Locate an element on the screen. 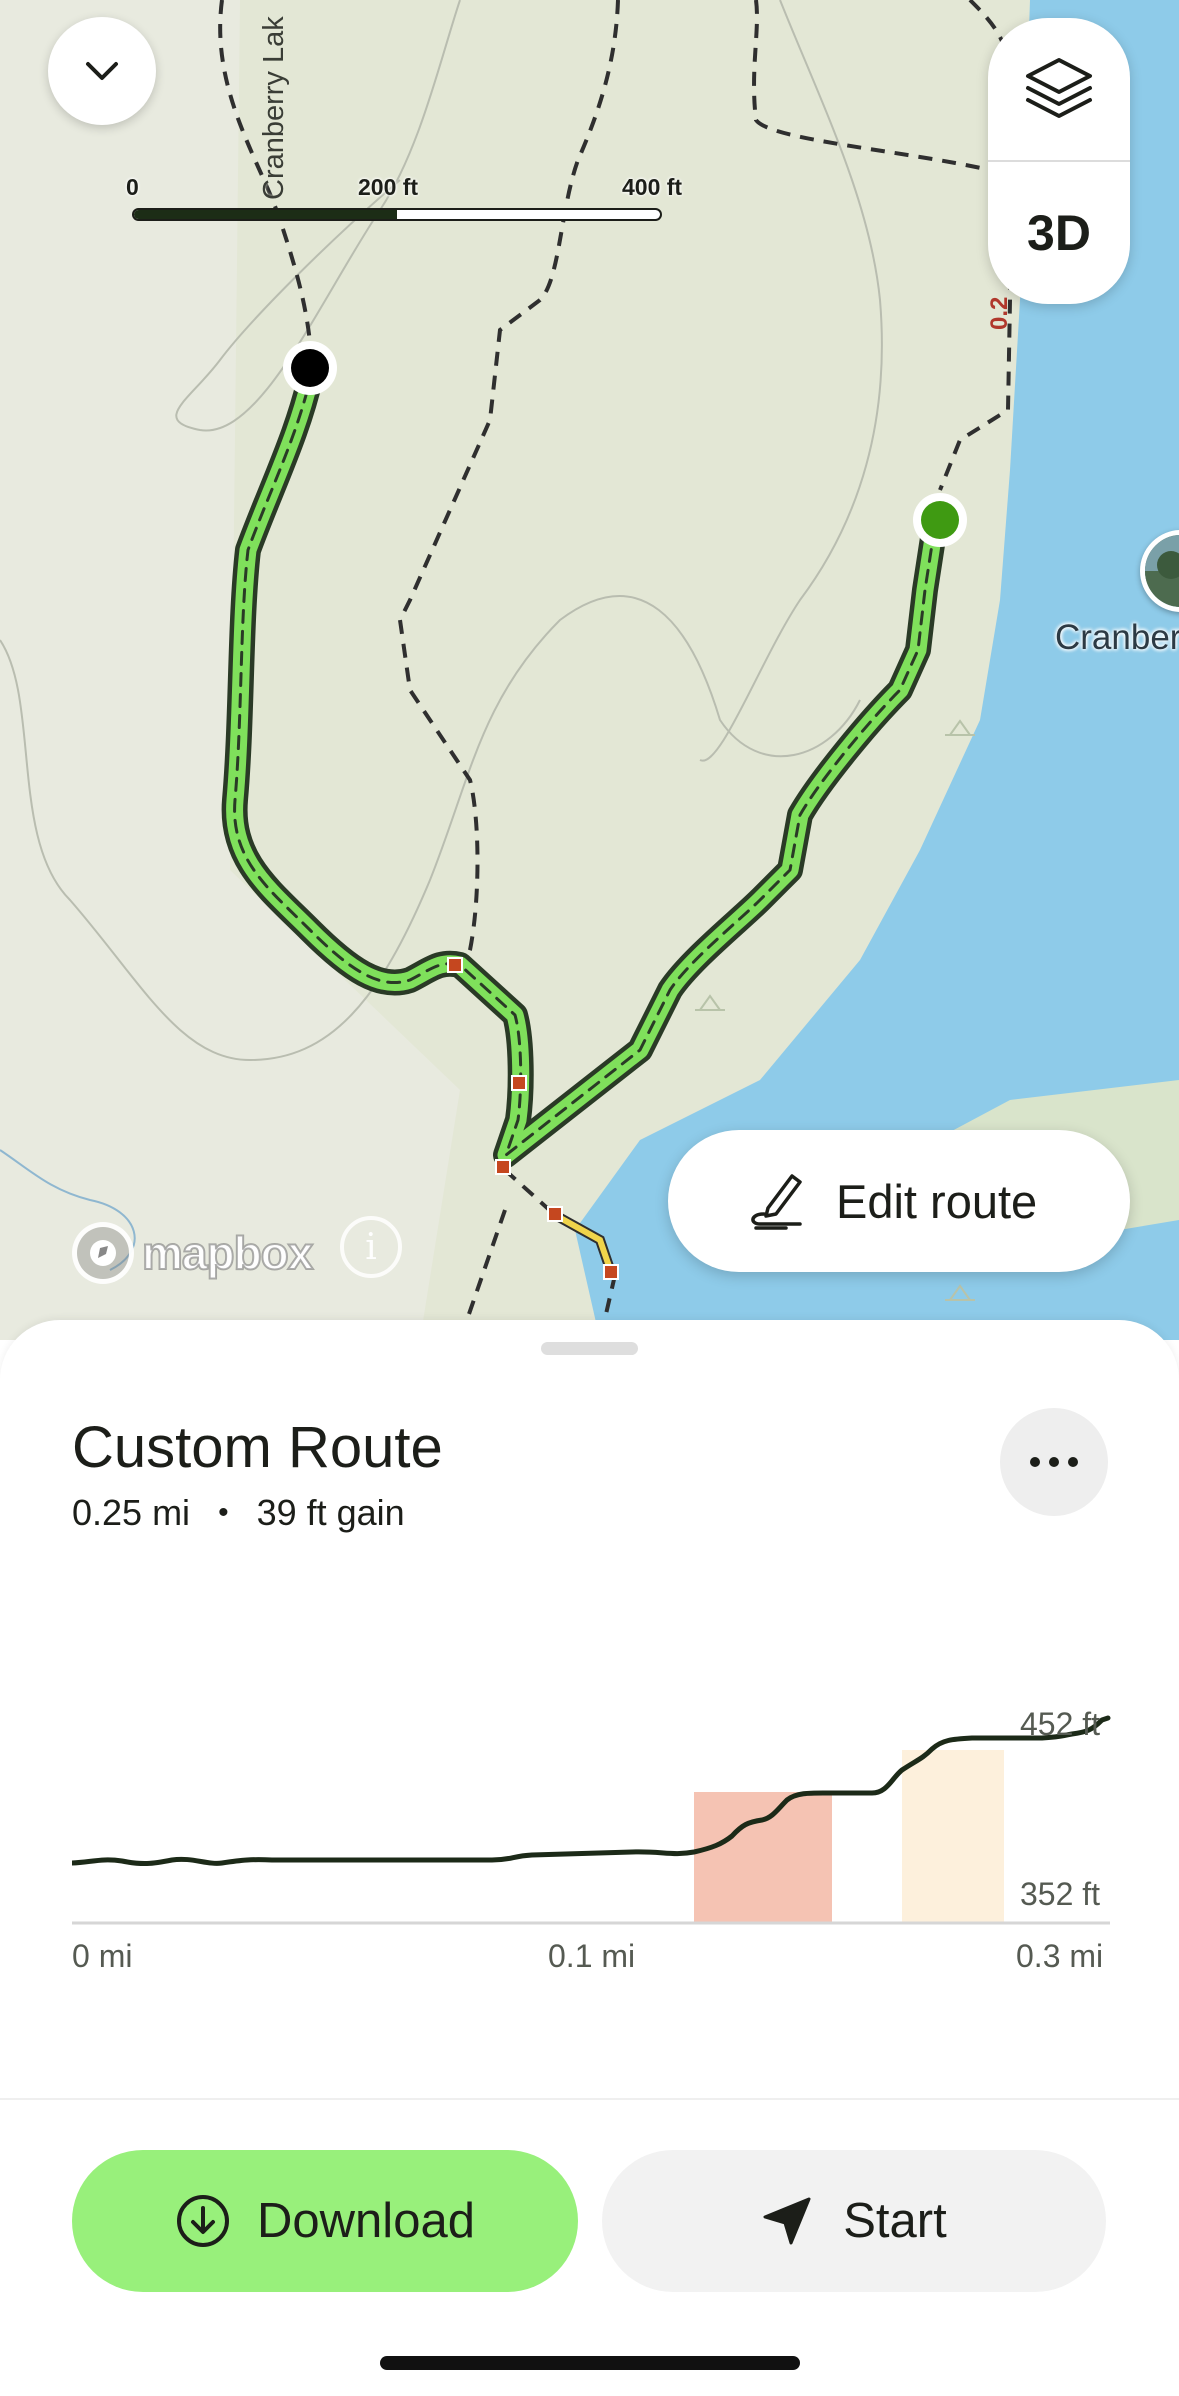 This screenshot has height=2396, width=1179. scale-bar-fill is located at coordinates (265, 214).